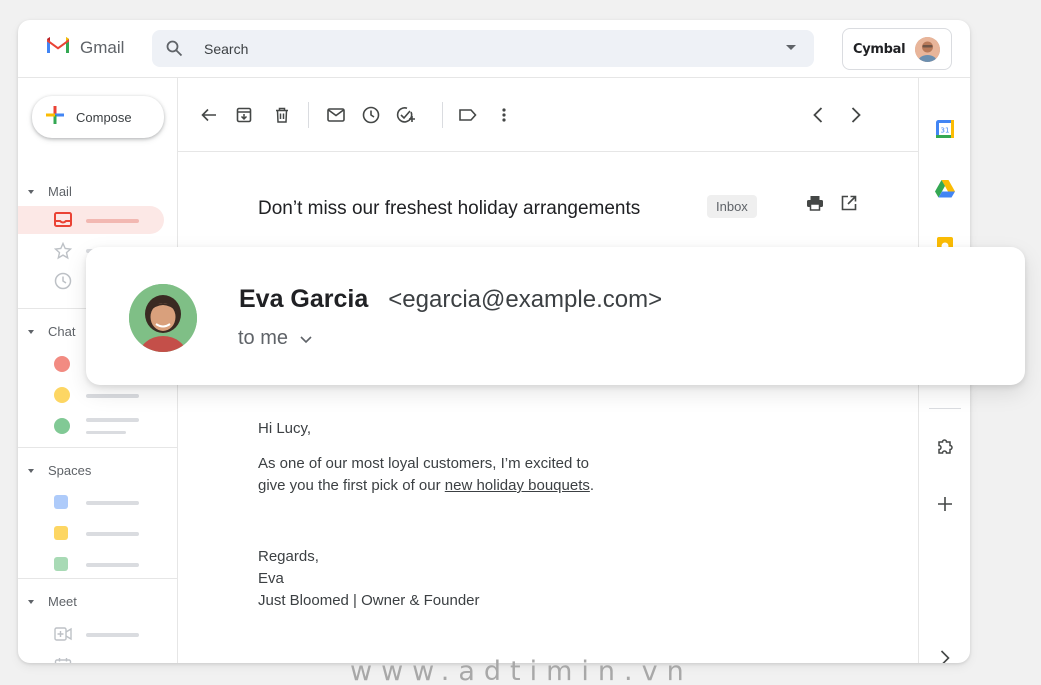 Image resolution: width=1041 pixels, height=685 pixels. I want to click on section-spaces: Spaces, so click(59, 470).